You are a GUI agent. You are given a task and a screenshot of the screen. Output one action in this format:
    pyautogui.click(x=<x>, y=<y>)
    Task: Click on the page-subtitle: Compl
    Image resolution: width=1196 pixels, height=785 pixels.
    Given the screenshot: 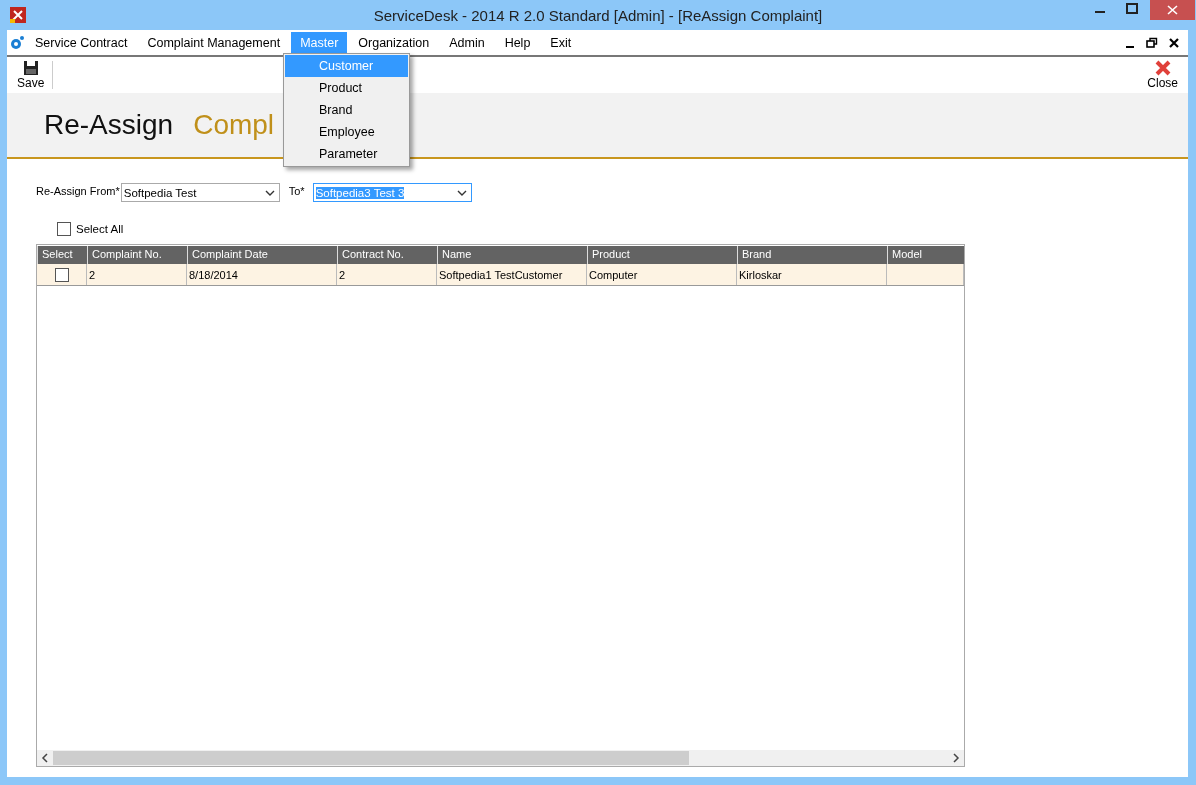 What is the action you would take?
    pyautogui.click(x=234, y=125)
    